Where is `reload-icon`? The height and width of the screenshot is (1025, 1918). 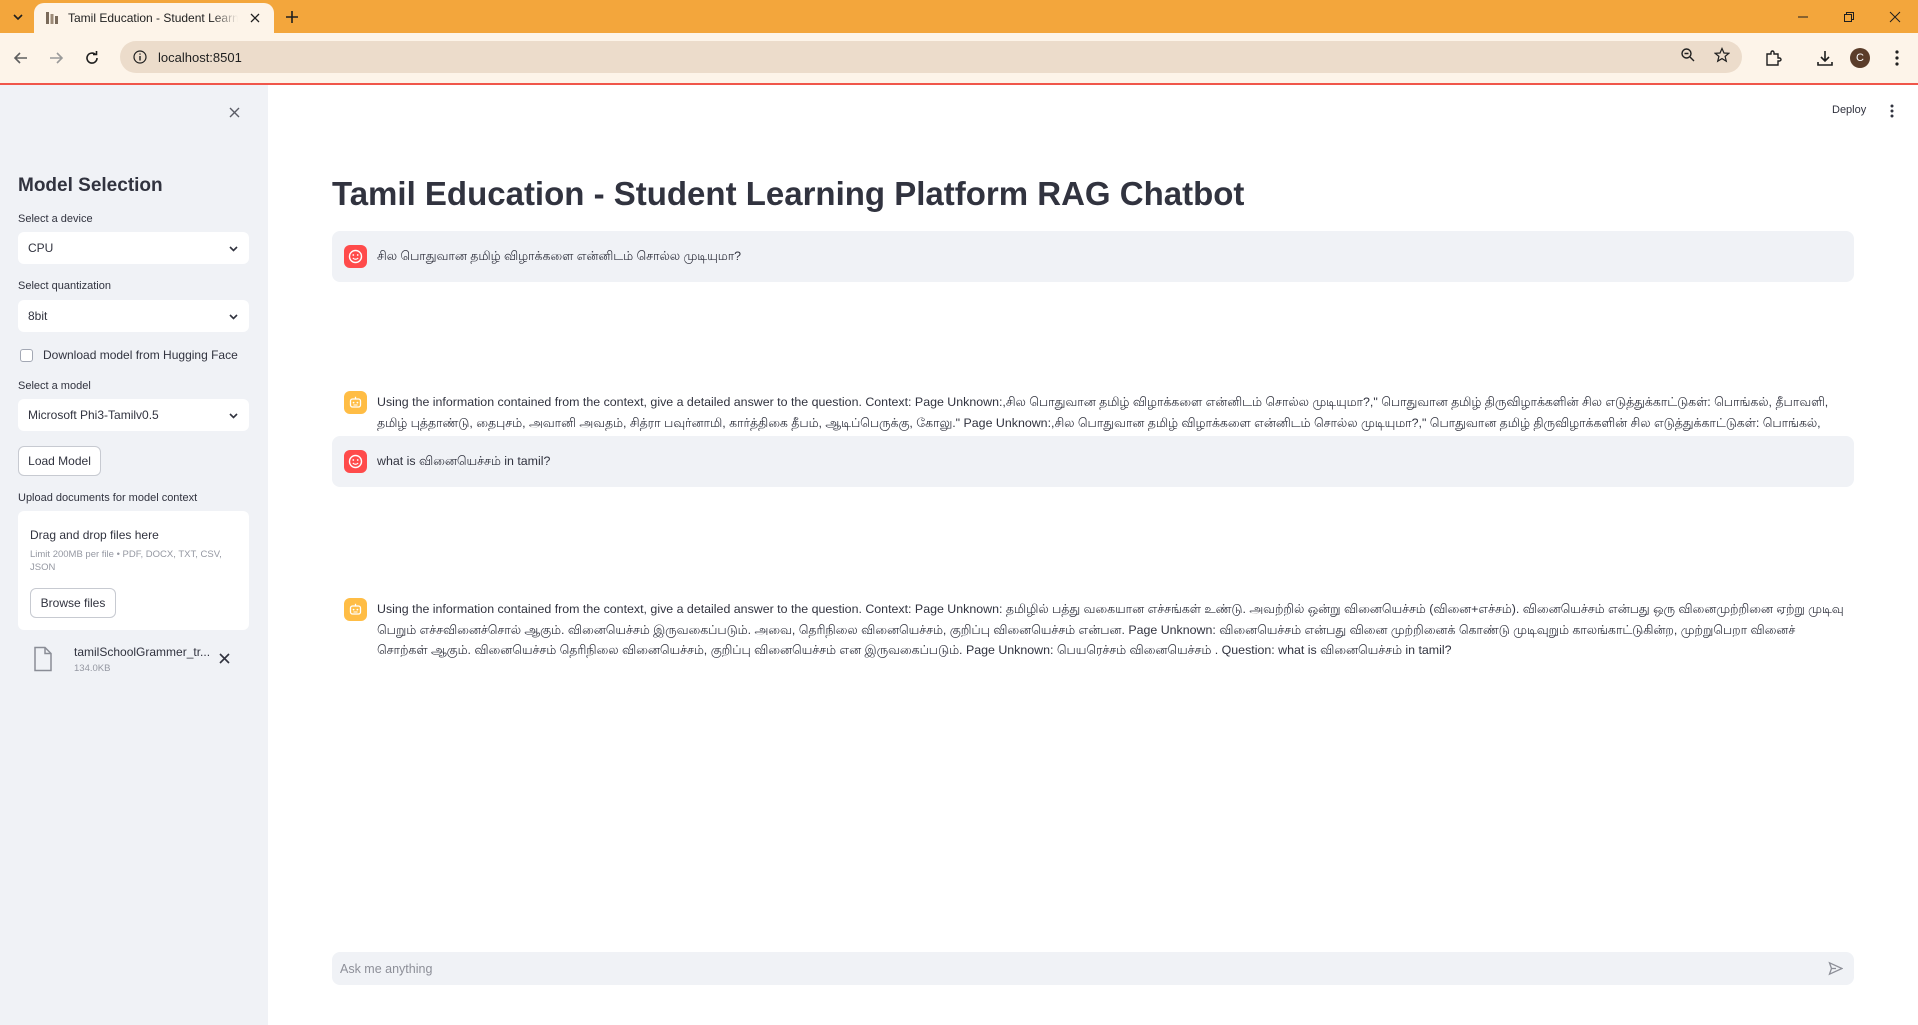 reload-icon is located at coordinates (92, 57).